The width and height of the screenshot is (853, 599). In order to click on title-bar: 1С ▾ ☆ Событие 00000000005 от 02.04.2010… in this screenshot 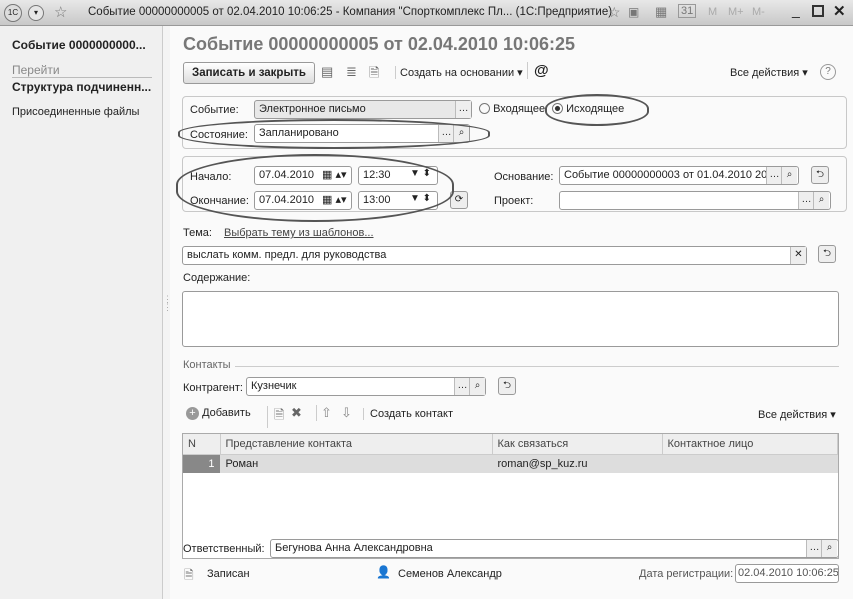, I will do `click(426, 13)`.